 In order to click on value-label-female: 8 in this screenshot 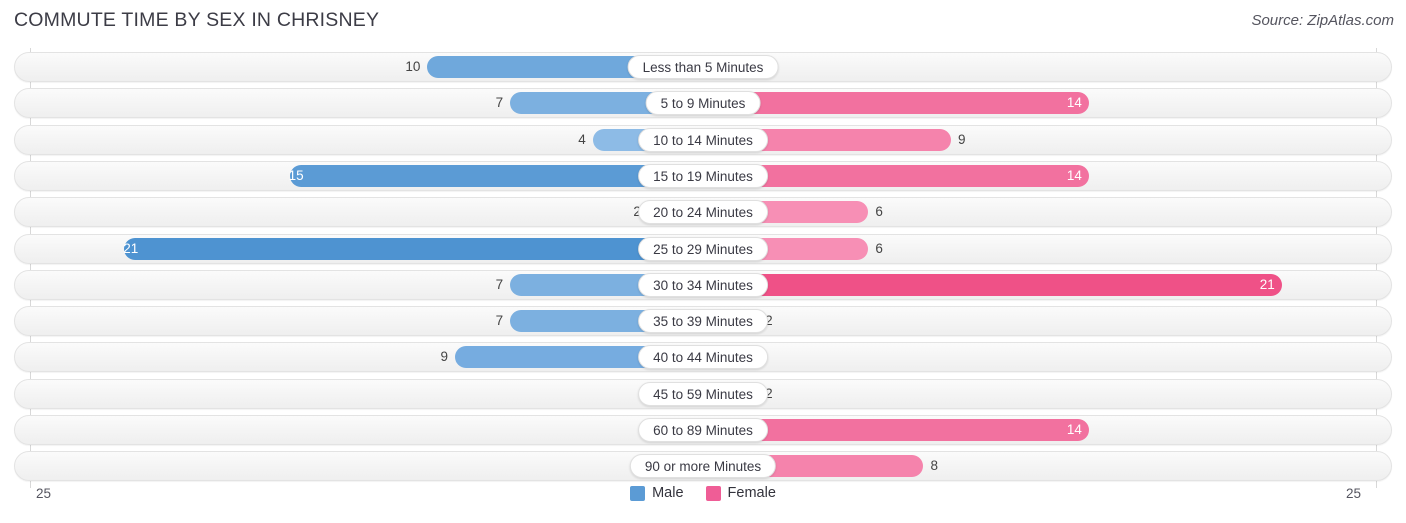, I will do `click(934, 466)`.